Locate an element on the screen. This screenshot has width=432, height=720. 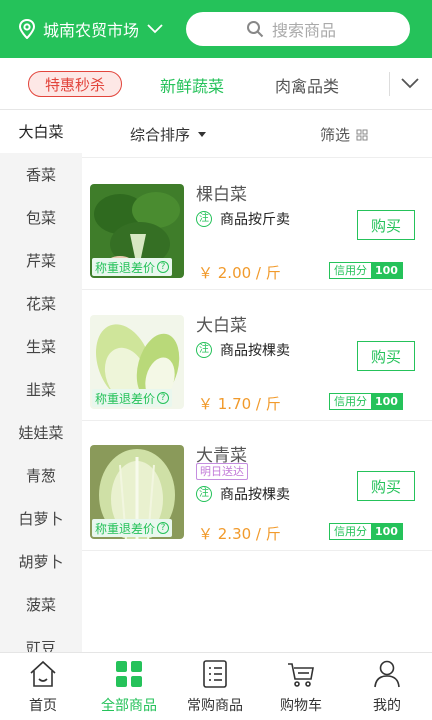
product-name: 棵白菜 is located at coordinates (221, 195).